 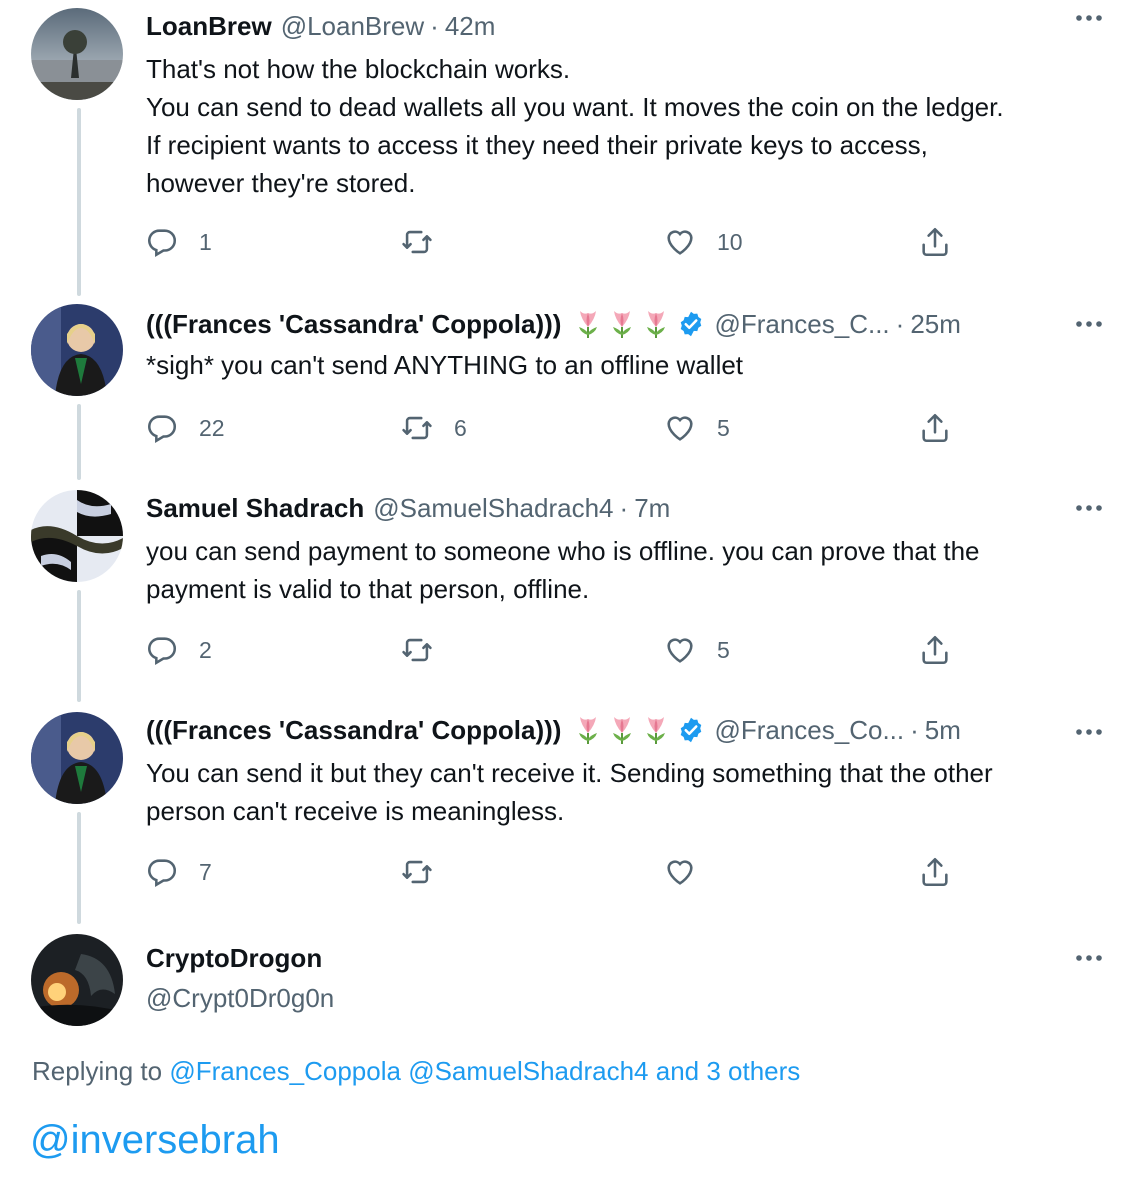 What do you see at coordinates (528, 1071) in the screenshot?
I see `mention-link: @SamuelShadrach4` at bounding box center [528, 1071].